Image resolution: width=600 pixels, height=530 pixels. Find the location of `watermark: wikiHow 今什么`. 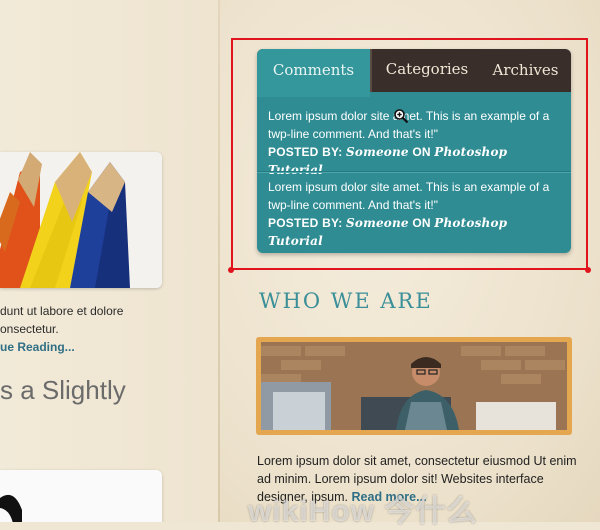

watermark: wikiHow 今什么 is located at coordinates (363, 511).